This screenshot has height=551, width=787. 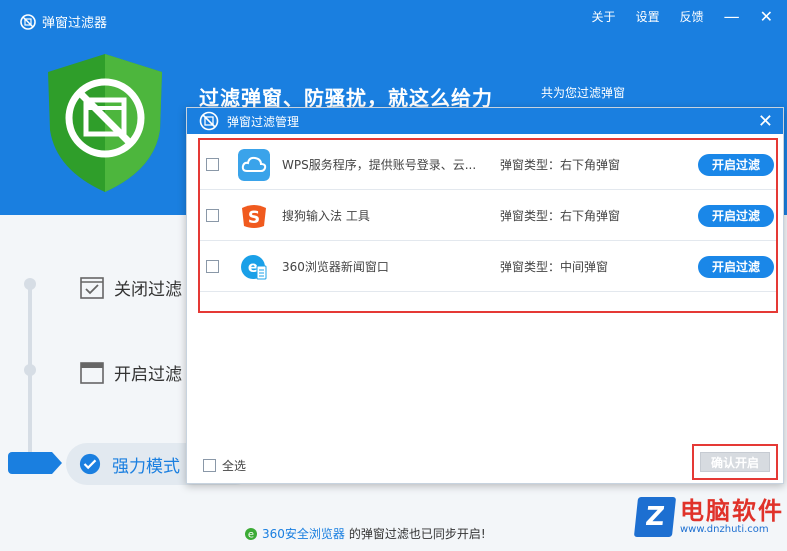 I want to click on app-logo-icon, so click(x=28, y=21).